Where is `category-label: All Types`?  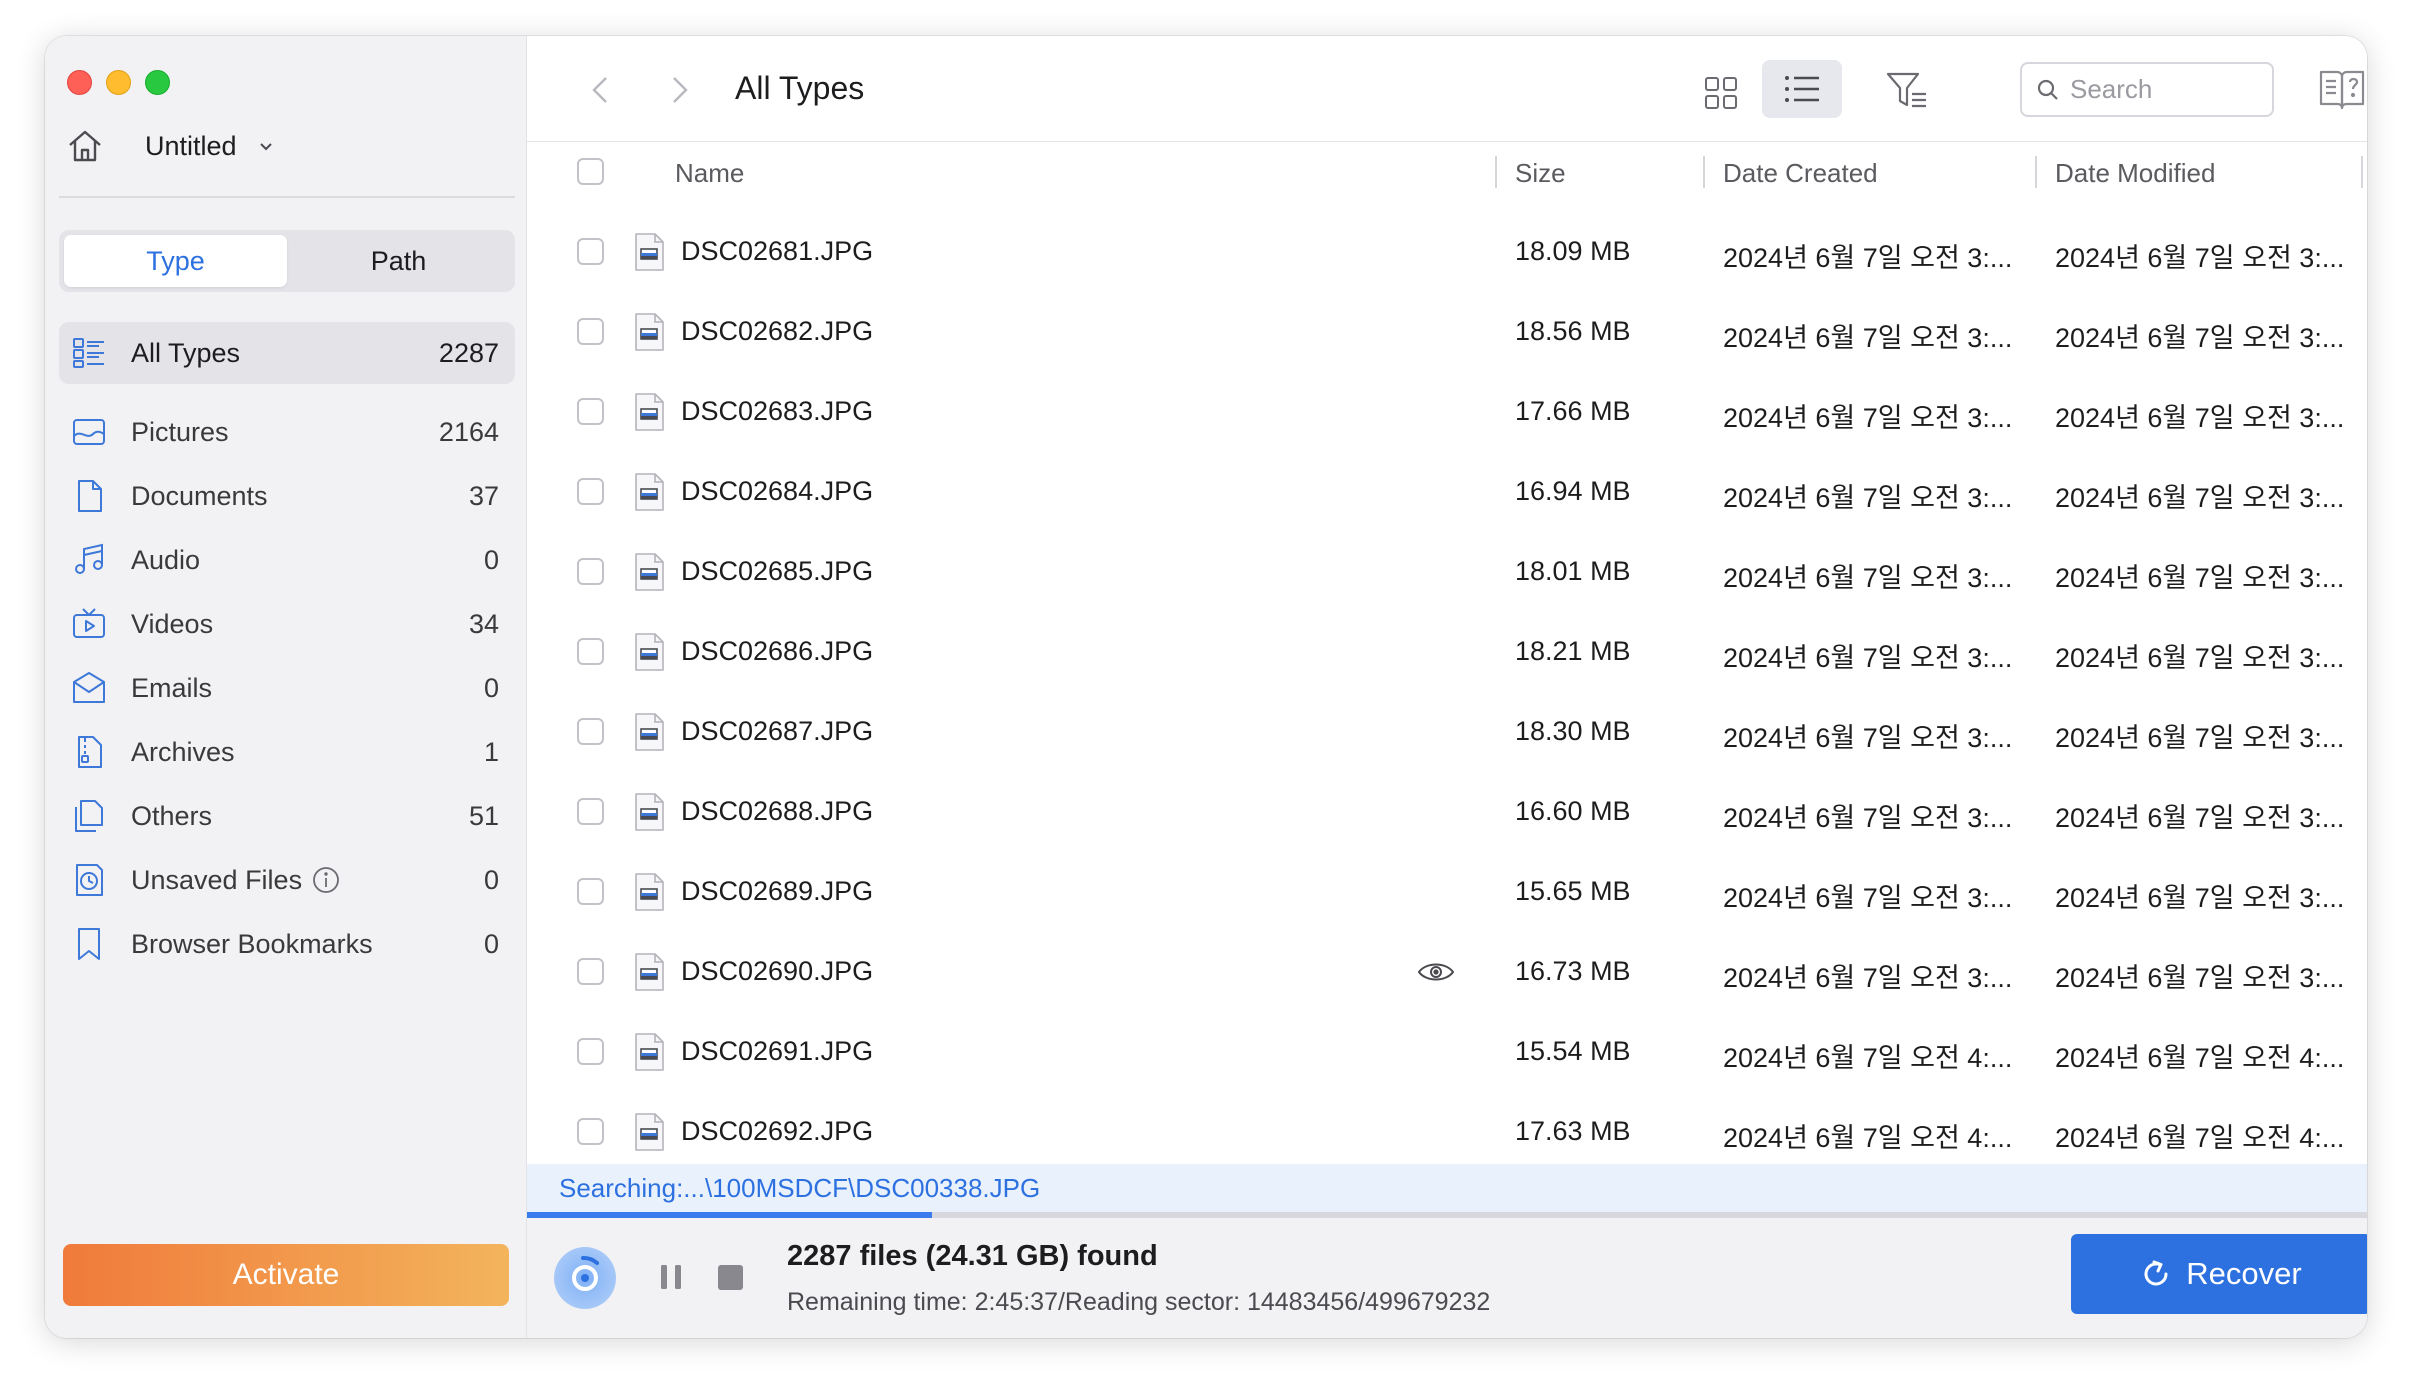 category-label: All Types is located at coordinates (186, 352).